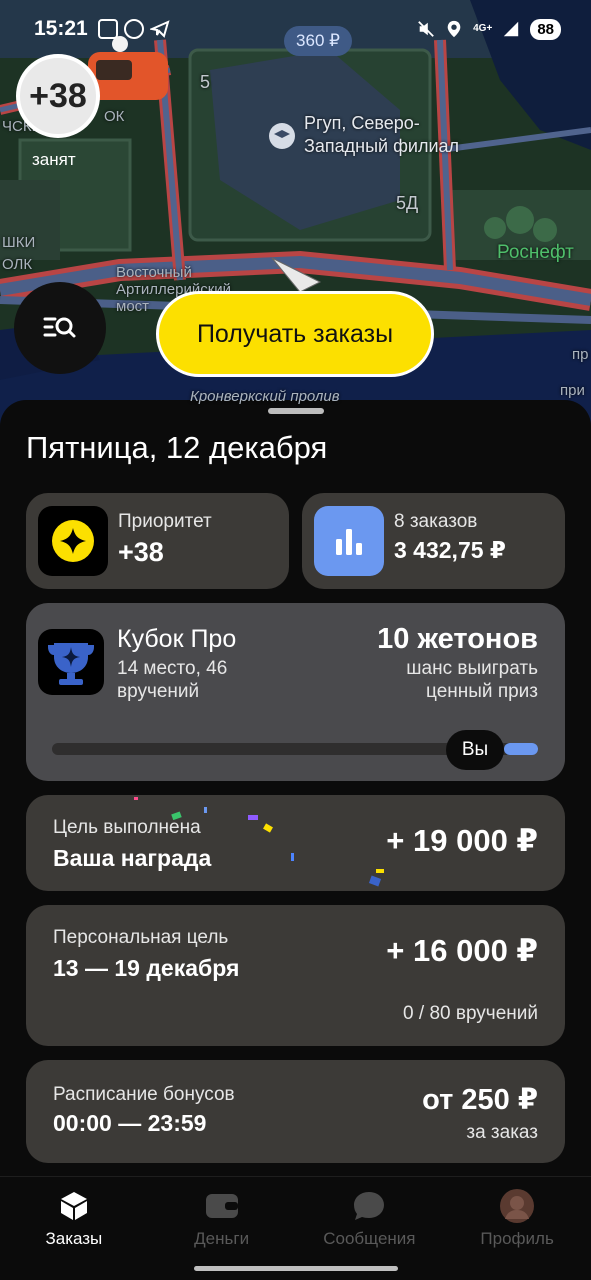 This screenshot has height=1280, width=591. What do you see at coordinates (370, 1228) in the screenshot?
I see `nav-messages: Сообщения` at bounding box center [370, 1228].